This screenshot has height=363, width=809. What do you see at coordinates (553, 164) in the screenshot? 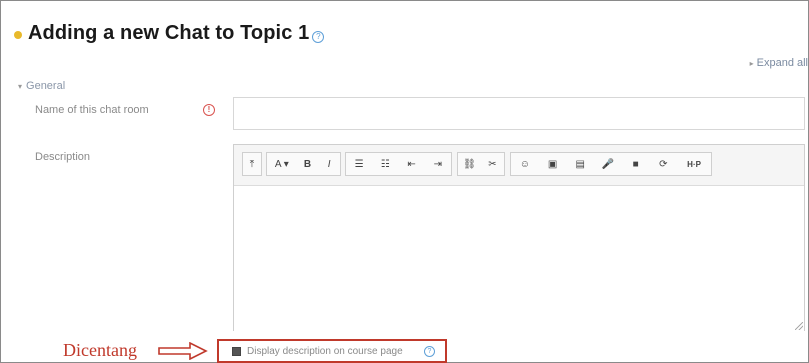
I see `image-icon: ▣` at bounding box center [553, 164].